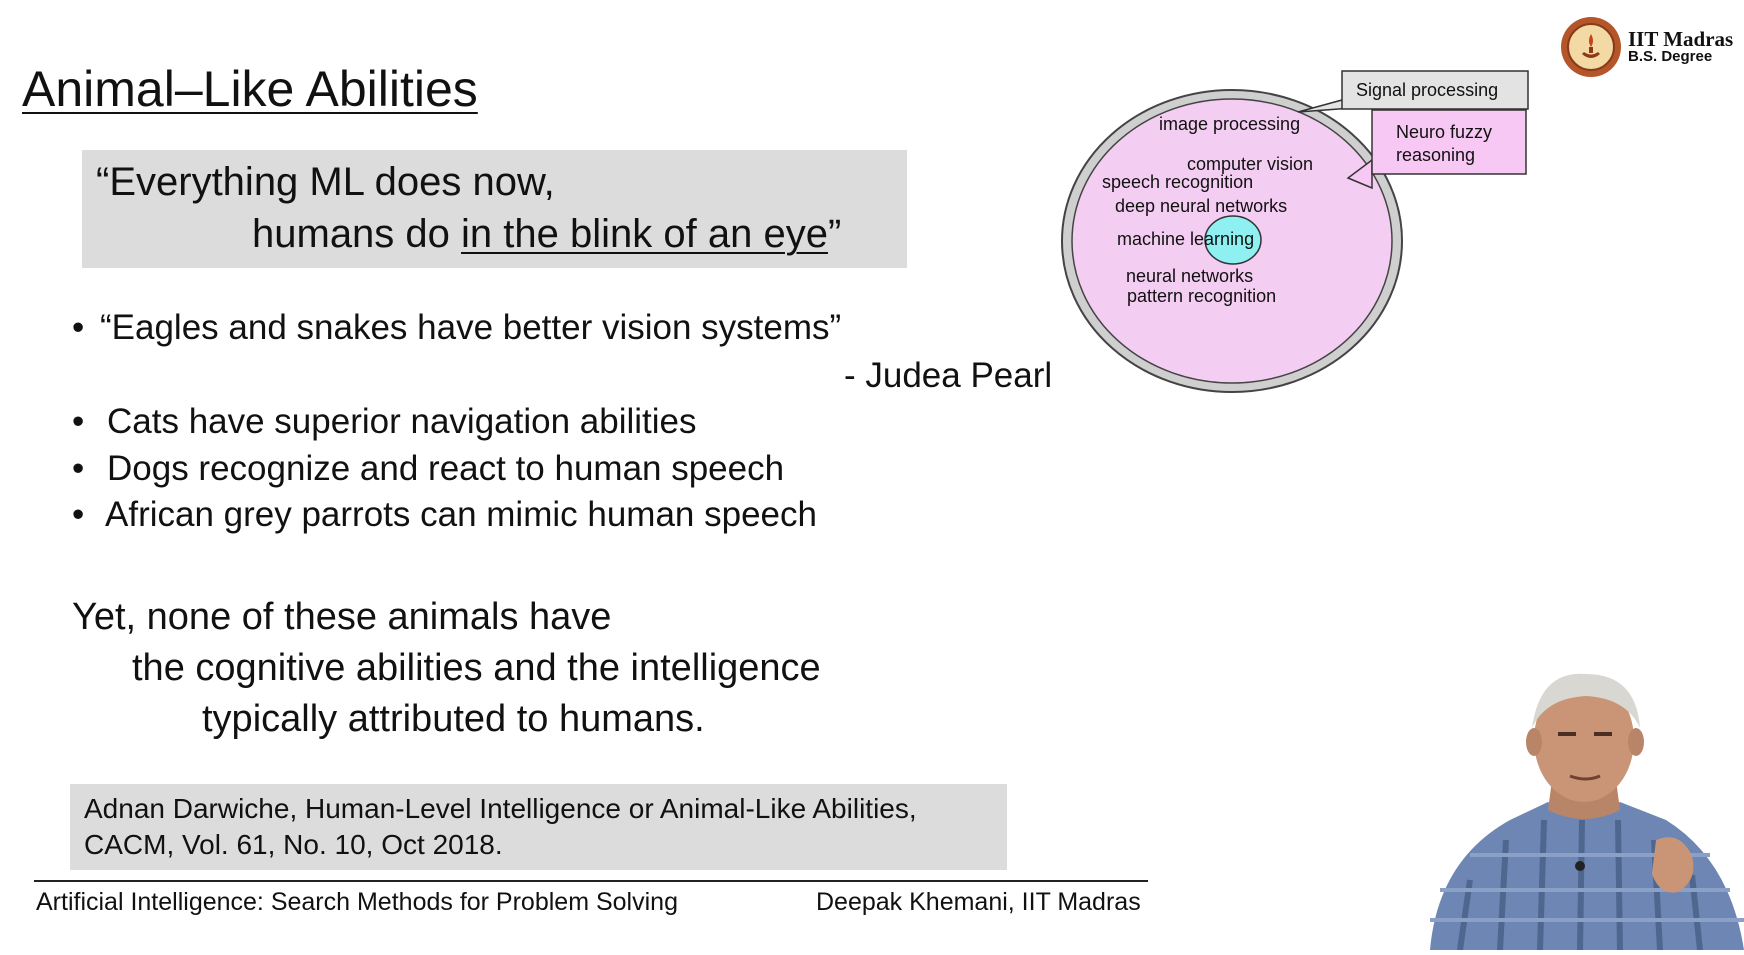 Image resolution: width=1744 pixels, height=955 pixels. What do you see at coordinates (357, 234) in the screenshot?
I see `quote-line-2-prefix: humans do` at bounding box center [357, 234].